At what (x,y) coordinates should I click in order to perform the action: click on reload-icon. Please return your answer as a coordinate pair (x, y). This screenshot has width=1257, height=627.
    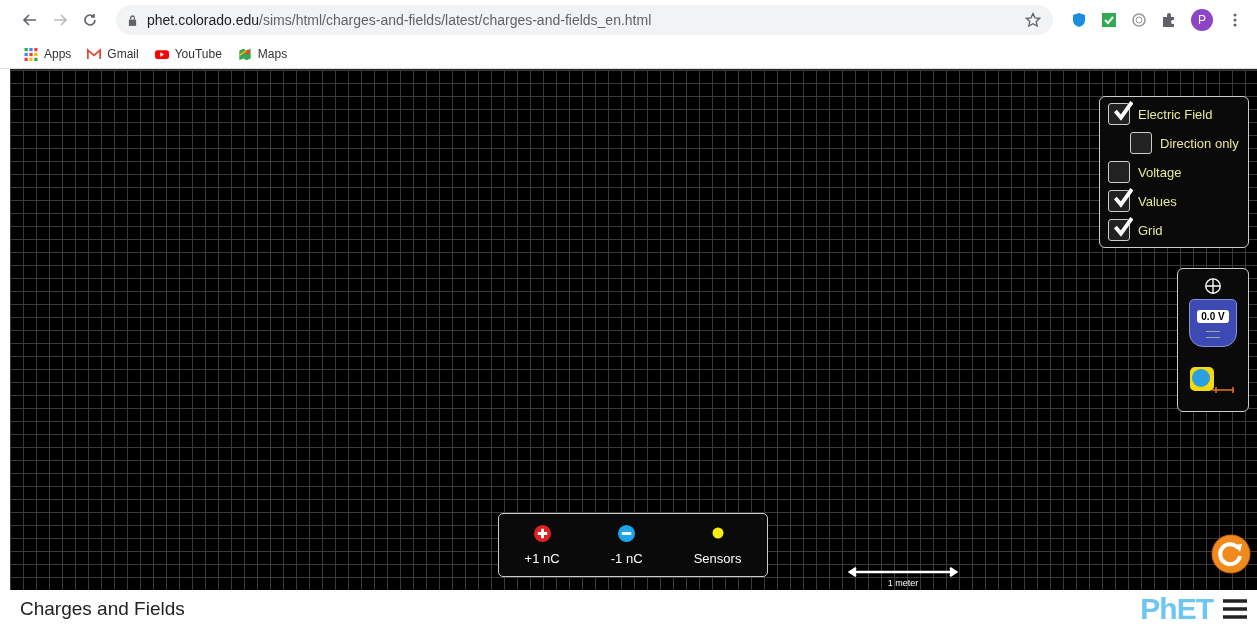
    Looking at the image, I should click on (90, 20).